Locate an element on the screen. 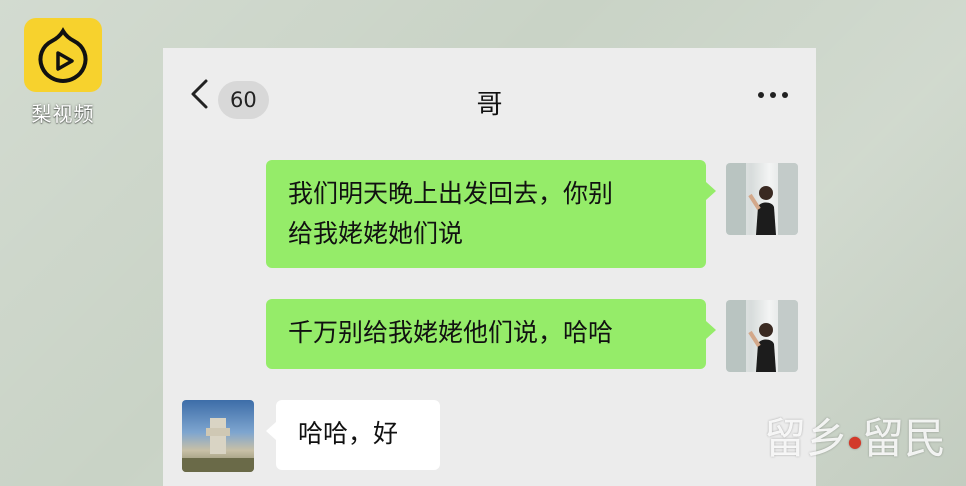 Image resolution: width=966 pixels, height=486 pixels. pear-video-logo: 梨视频 is located at coordinates (63, 72).